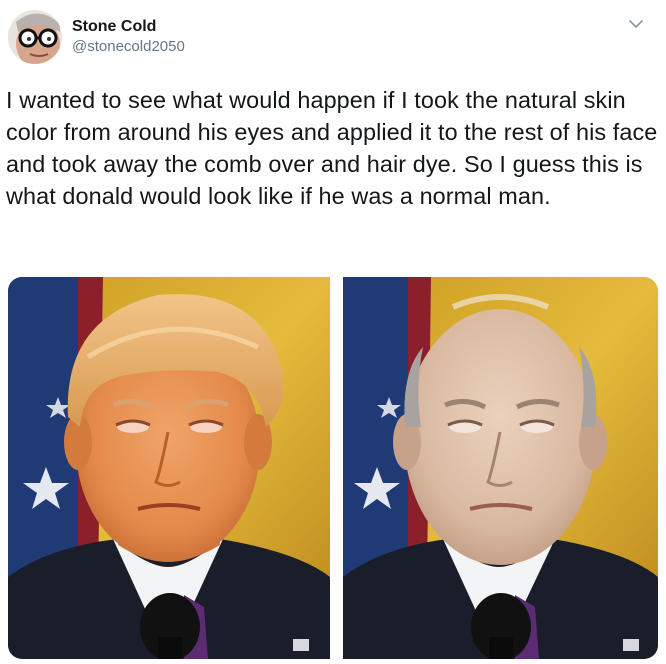 This screenshot has width=666, height=664. What do you see at coordinates (128, 47) in the screenshot?
I see `user-handle: @stonecold2050` at bounding box center [128, 47].